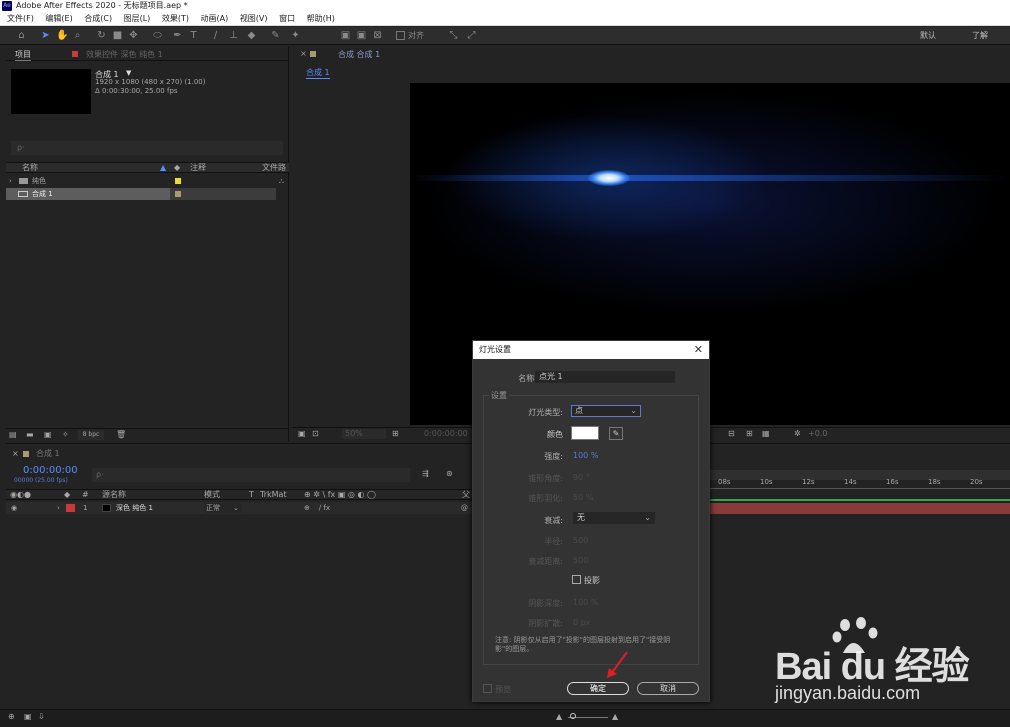 Image resolution: width=1010 pixels, height=727 pixels. Describe the element at coordinates (98, 18) in the screenshot. I see `menu-composition: 合成(C)` at that location.